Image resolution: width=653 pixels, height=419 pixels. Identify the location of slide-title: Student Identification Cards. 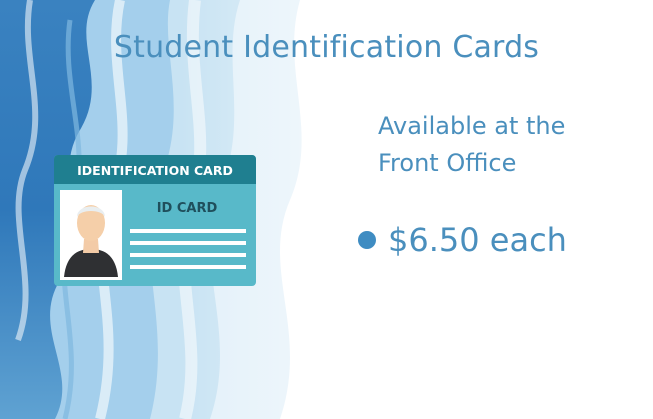
(326, 47).